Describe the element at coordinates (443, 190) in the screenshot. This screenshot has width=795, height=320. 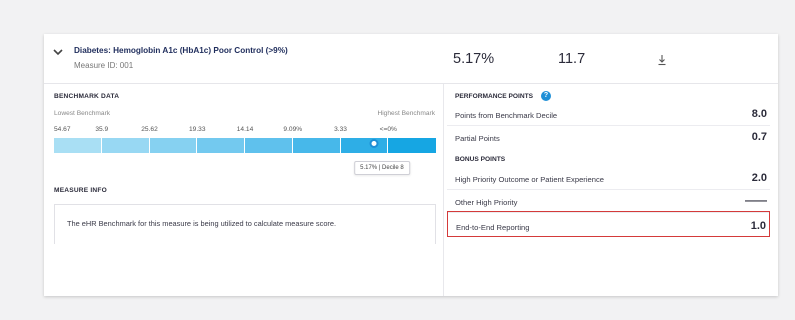
I see `column-divider` at that location.